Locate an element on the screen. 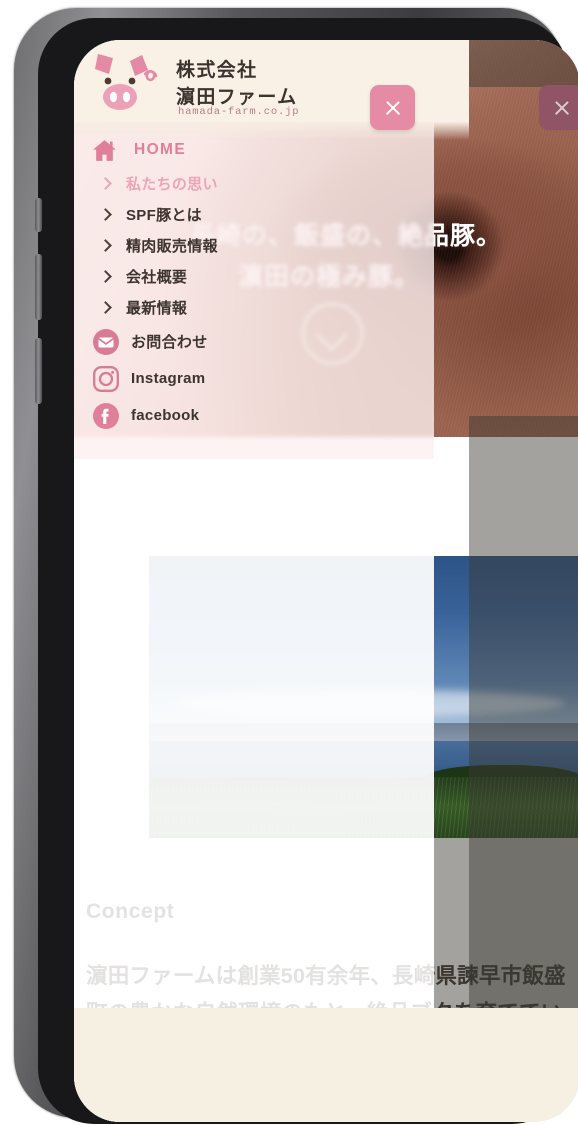  nav-item-spf-pork: SPF豚とは is located at coordinates (254, 214).